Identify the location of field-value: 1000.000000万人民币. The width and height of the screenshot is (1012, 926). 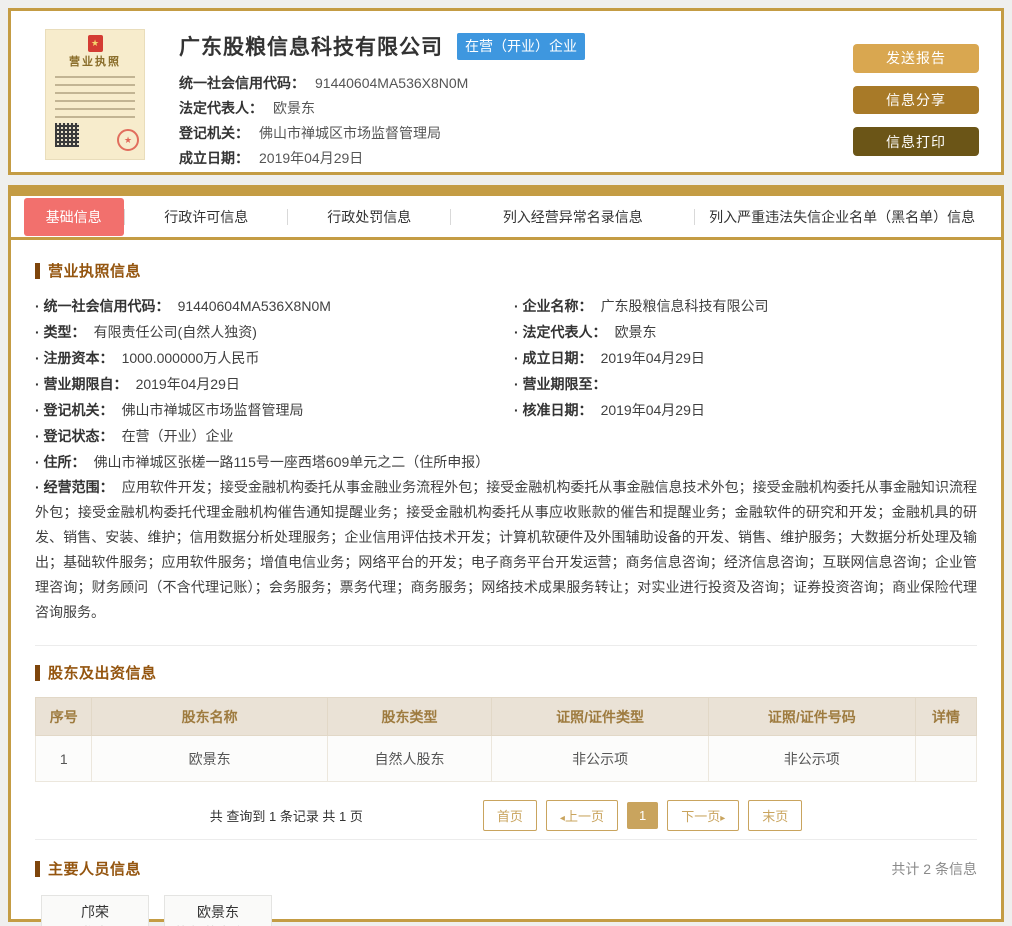
(190, 358).